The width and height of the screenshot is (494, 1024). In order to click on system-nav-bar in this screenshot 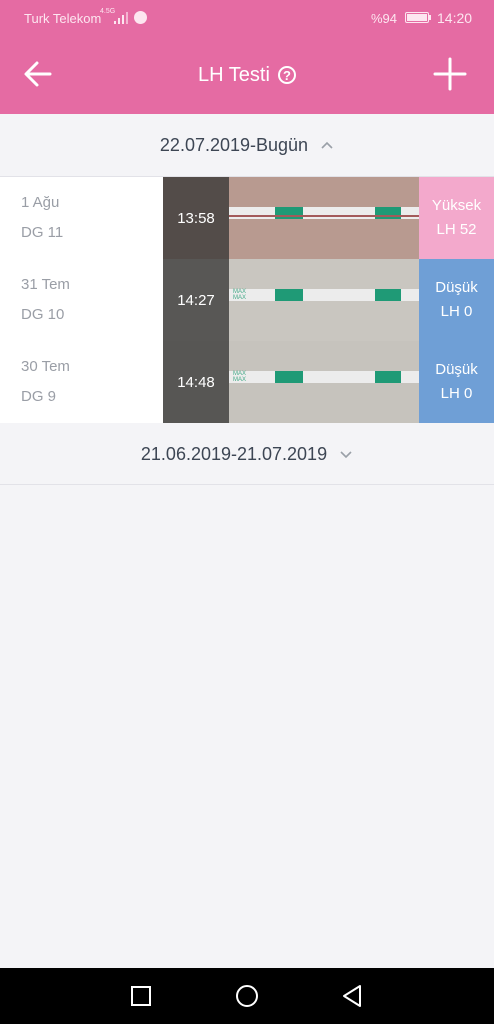, I will do `click(247, 996)`.